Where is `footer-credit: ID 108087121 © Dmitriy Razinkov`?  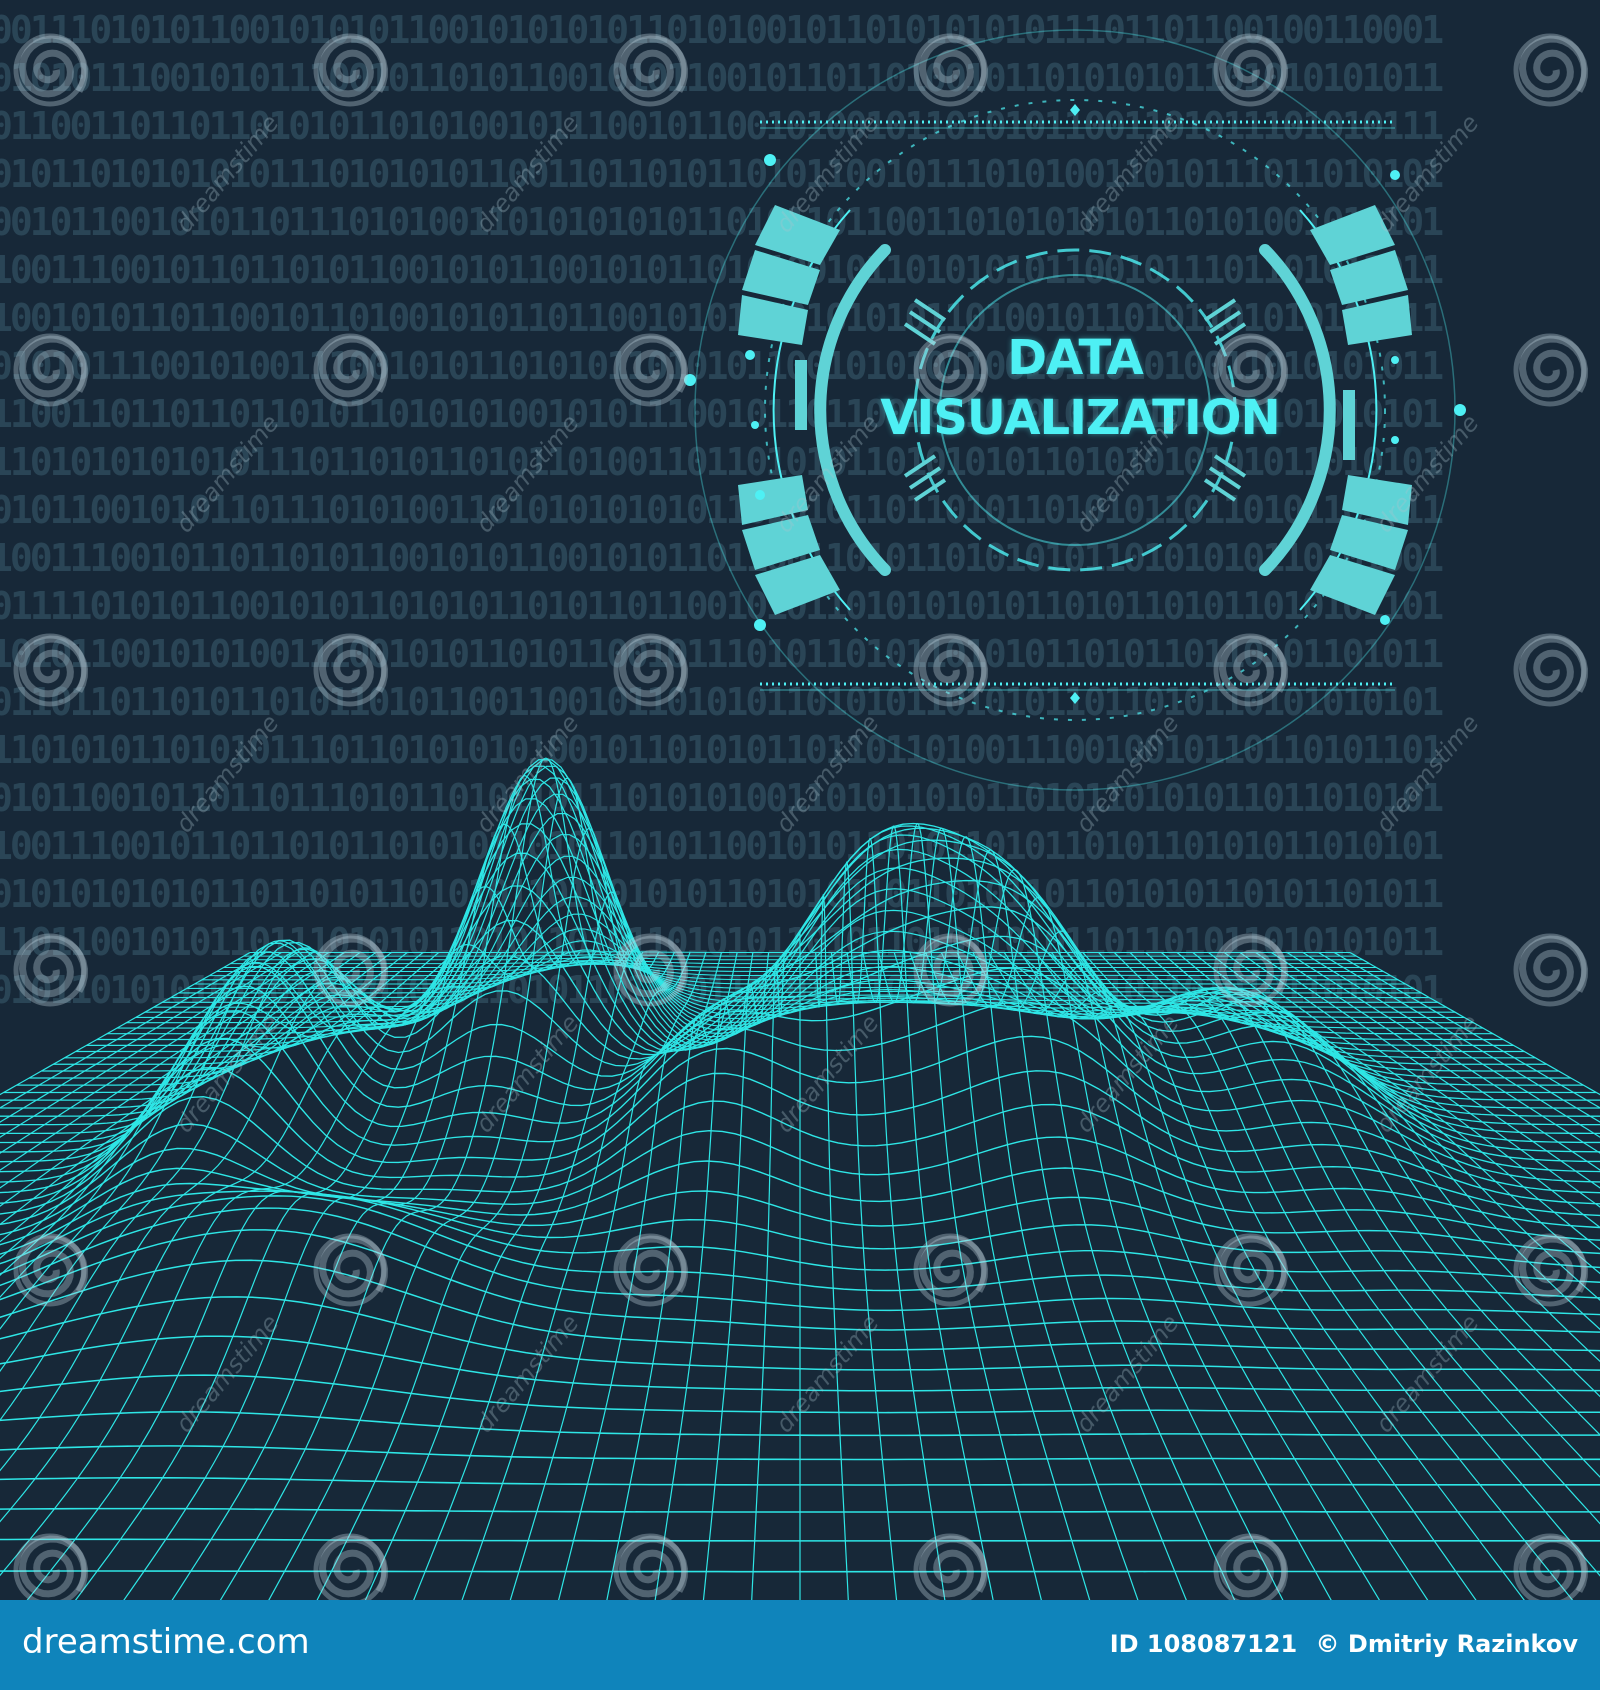
footer-credit: ID 108087121 © Dmitriy Razinkov is located at coordinates (1344, 1644).